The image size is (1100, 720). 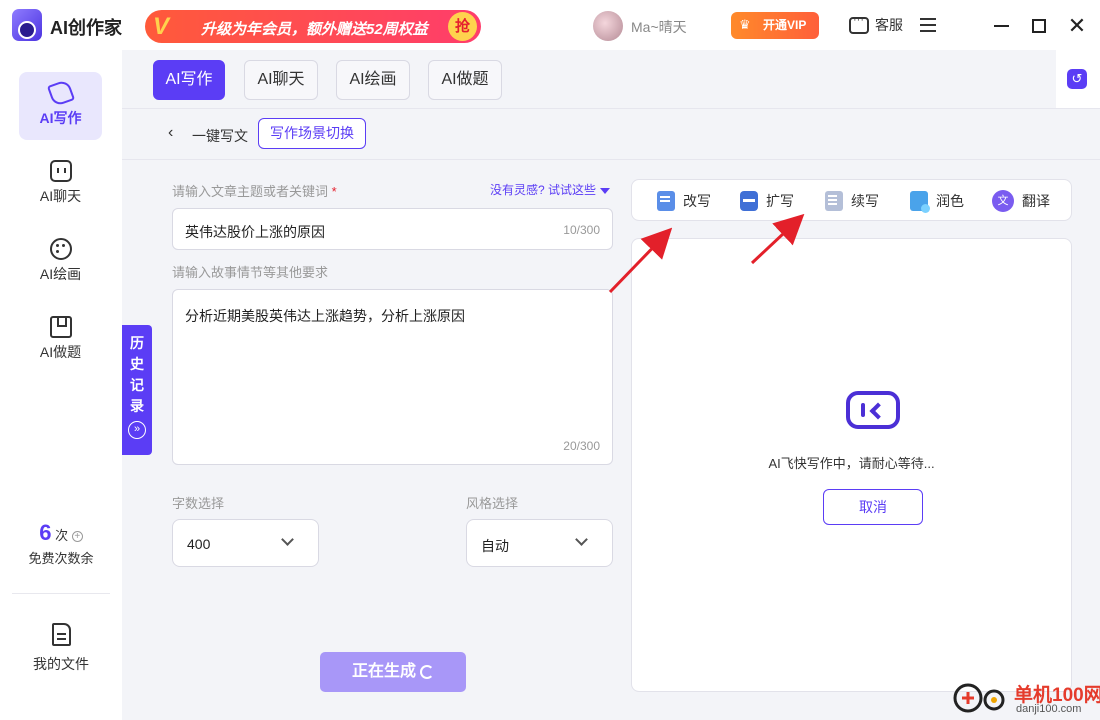 What do you see at coordinates (785, 25) in the screenshot?
I see `vip-button-label: 开通VIP` at bounding box center [785, 25].